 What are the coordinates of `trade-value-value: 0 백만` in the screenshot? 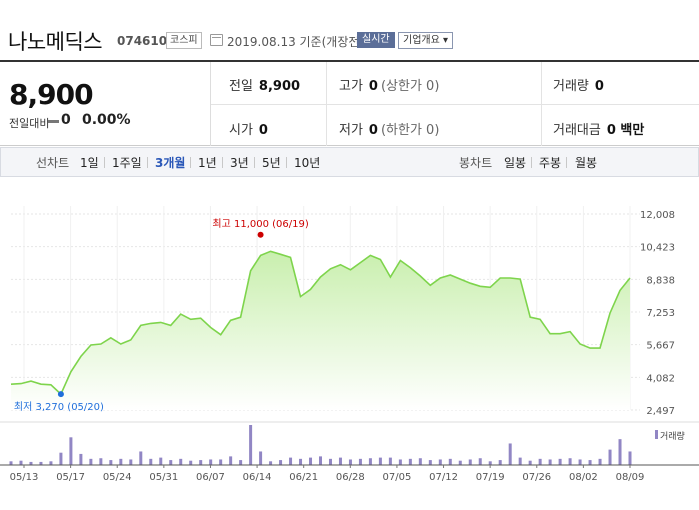 It's located at (625, 130).